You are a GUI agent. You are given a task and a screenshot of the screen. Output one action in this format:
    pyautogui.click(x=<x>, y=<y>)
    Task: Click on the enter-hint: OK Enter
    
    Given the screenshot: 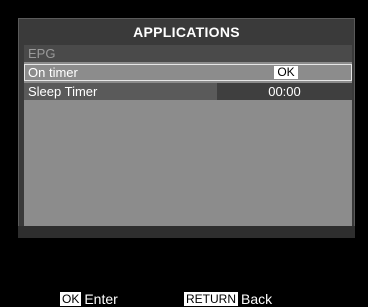 What is the action you would take?
    pyautogui.click(x=89, y=299)
    